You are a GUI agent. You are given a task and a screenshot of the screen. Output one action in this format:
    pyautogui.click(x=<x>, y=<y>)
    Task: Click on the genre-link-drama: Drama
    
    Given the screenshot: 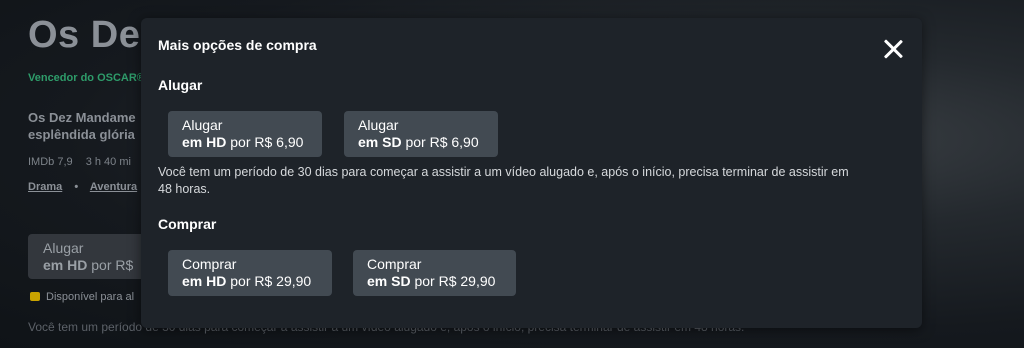 What is the action you would take?
    pyautogui.click(x=45, y=187)
    